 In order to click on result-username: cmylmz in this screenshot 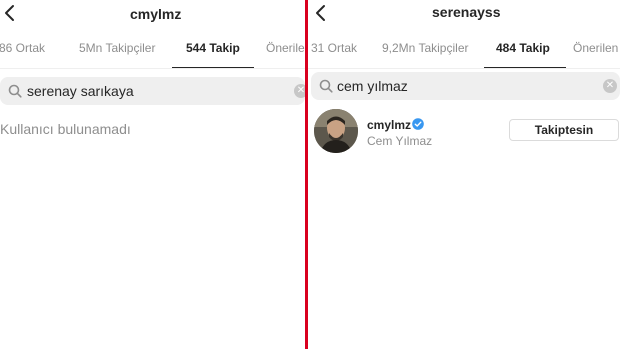, I will do `click(389, 125)`.